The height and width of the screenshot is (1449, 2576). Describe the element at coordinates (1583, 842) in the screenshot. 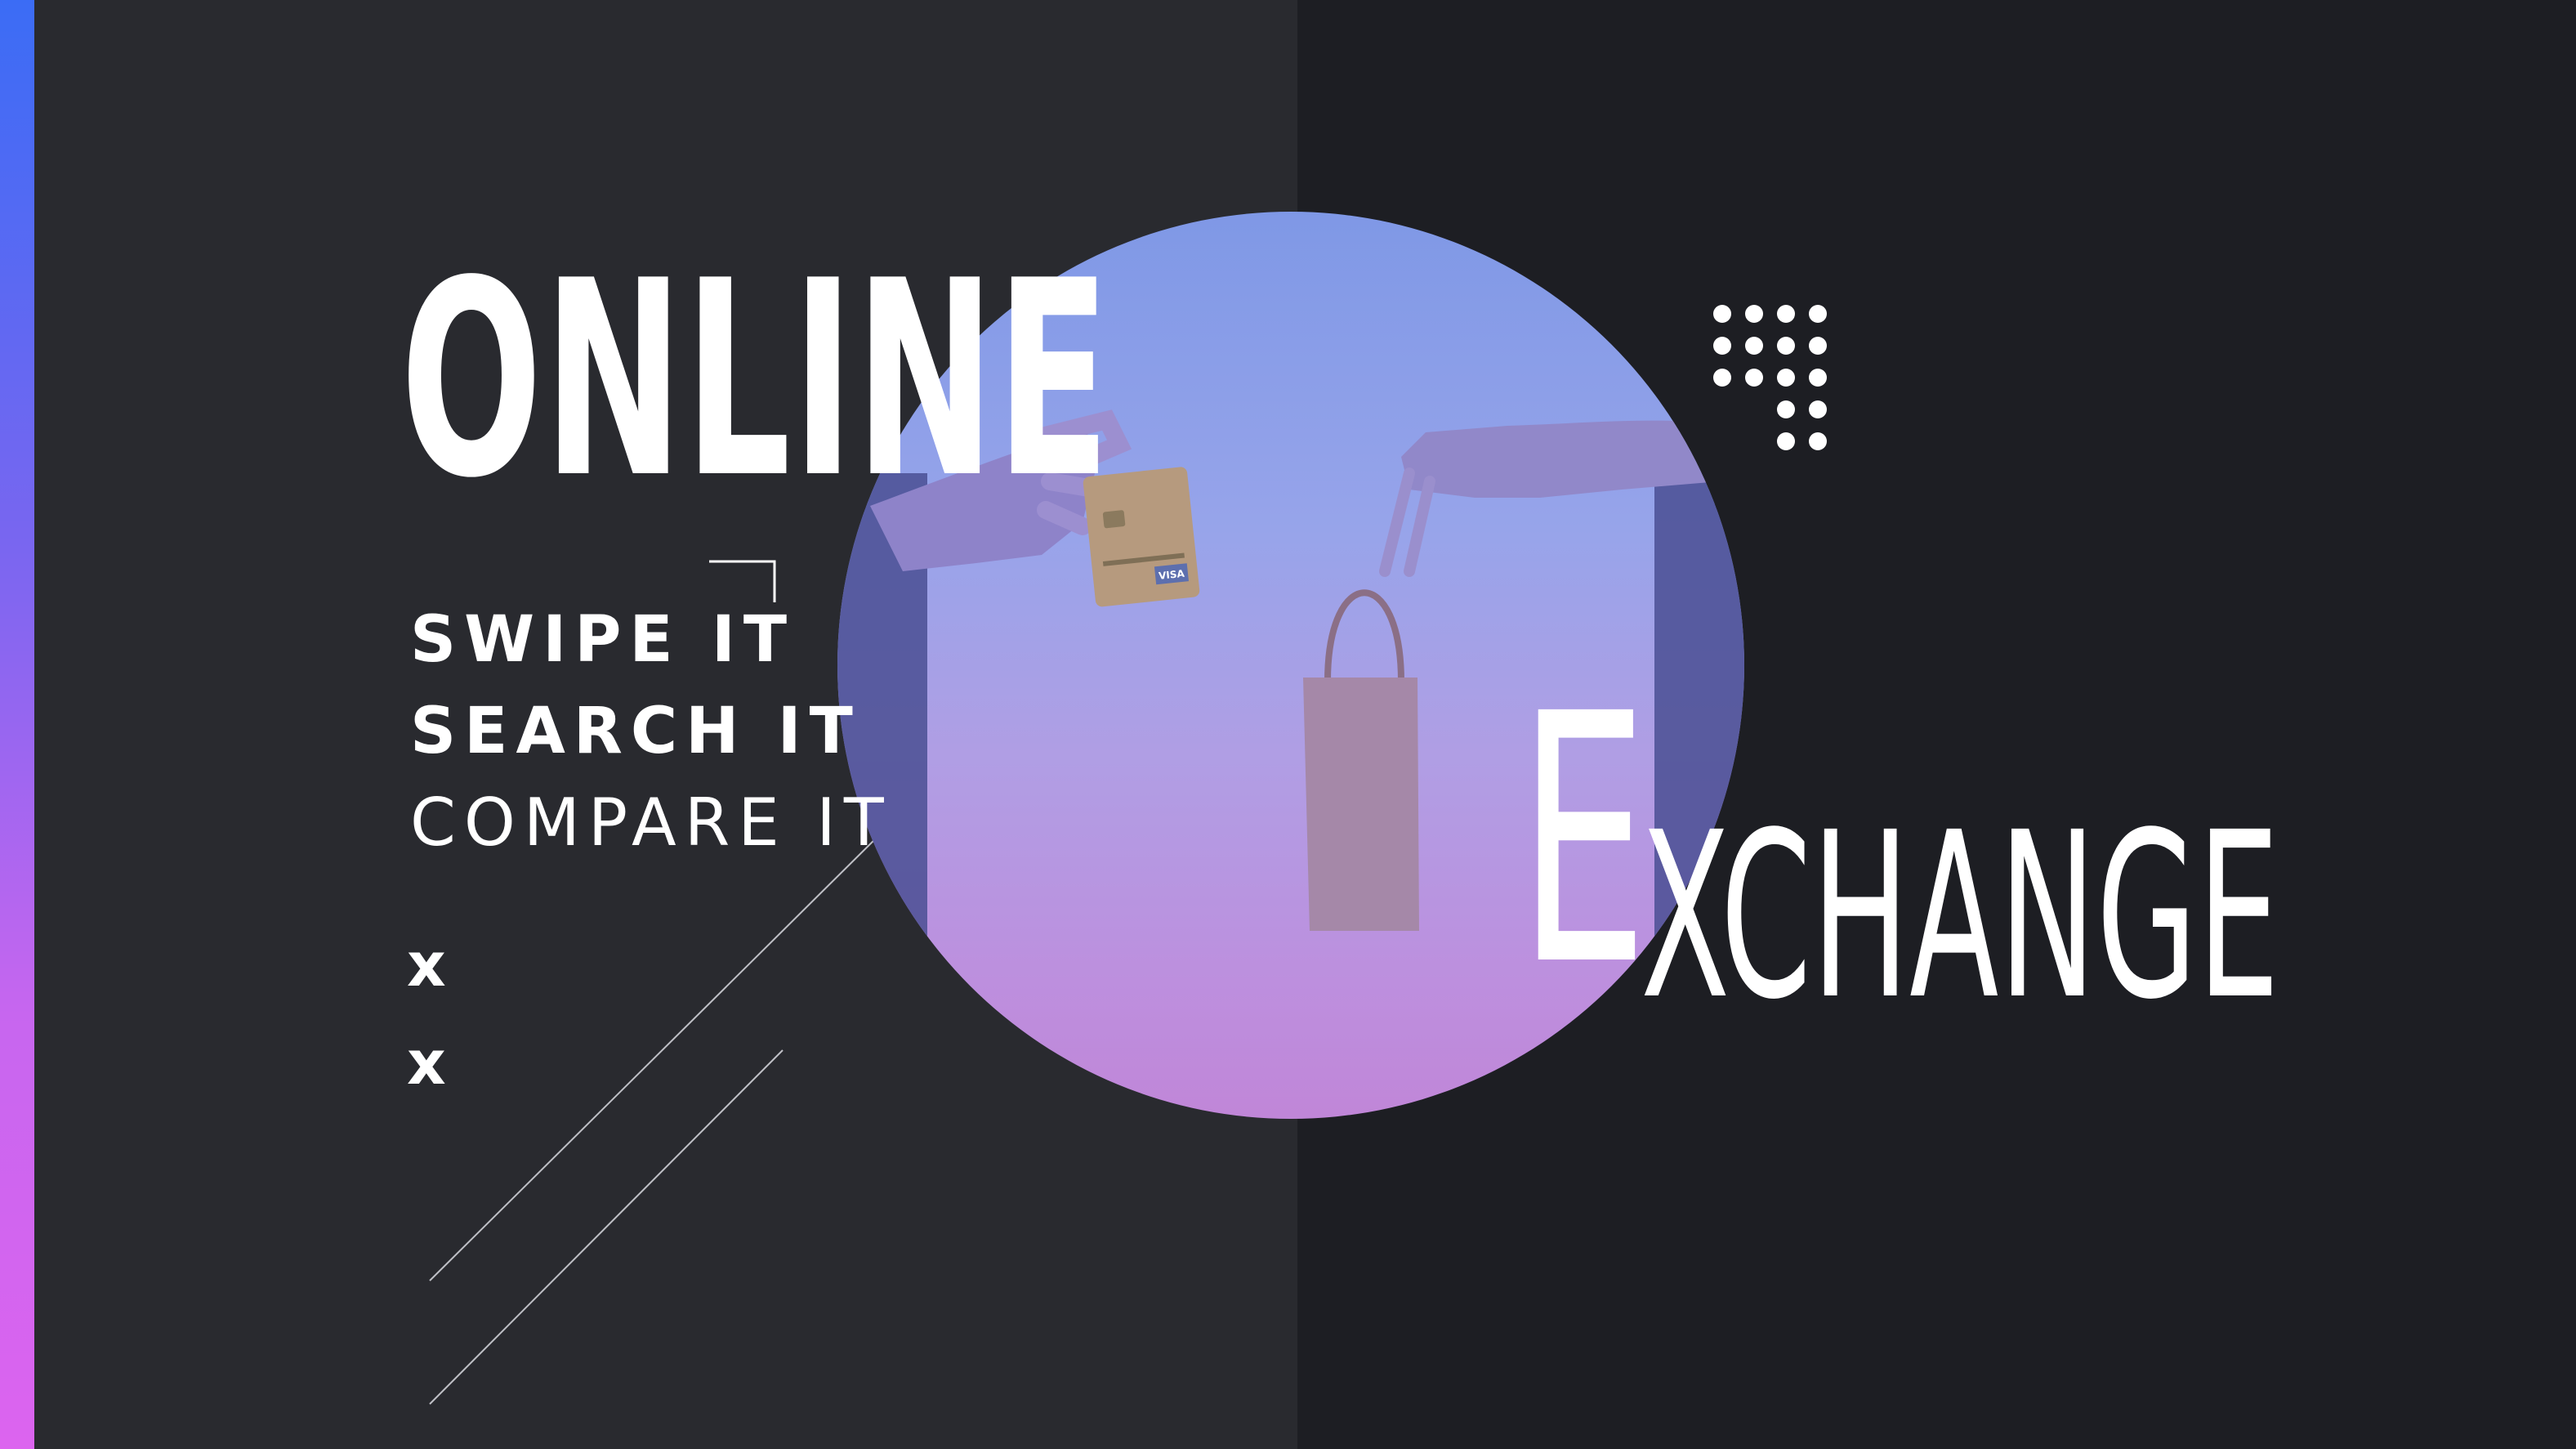

I see `headline-exchange-initial: E` at that location.